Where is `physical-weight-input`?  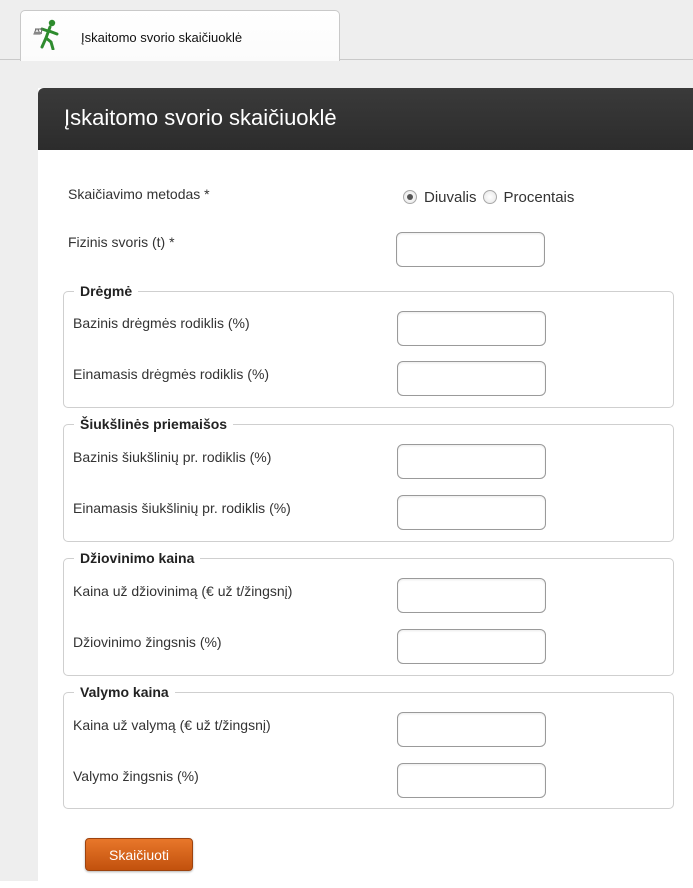 physical-weight-input is located at coordinates (470, 249).